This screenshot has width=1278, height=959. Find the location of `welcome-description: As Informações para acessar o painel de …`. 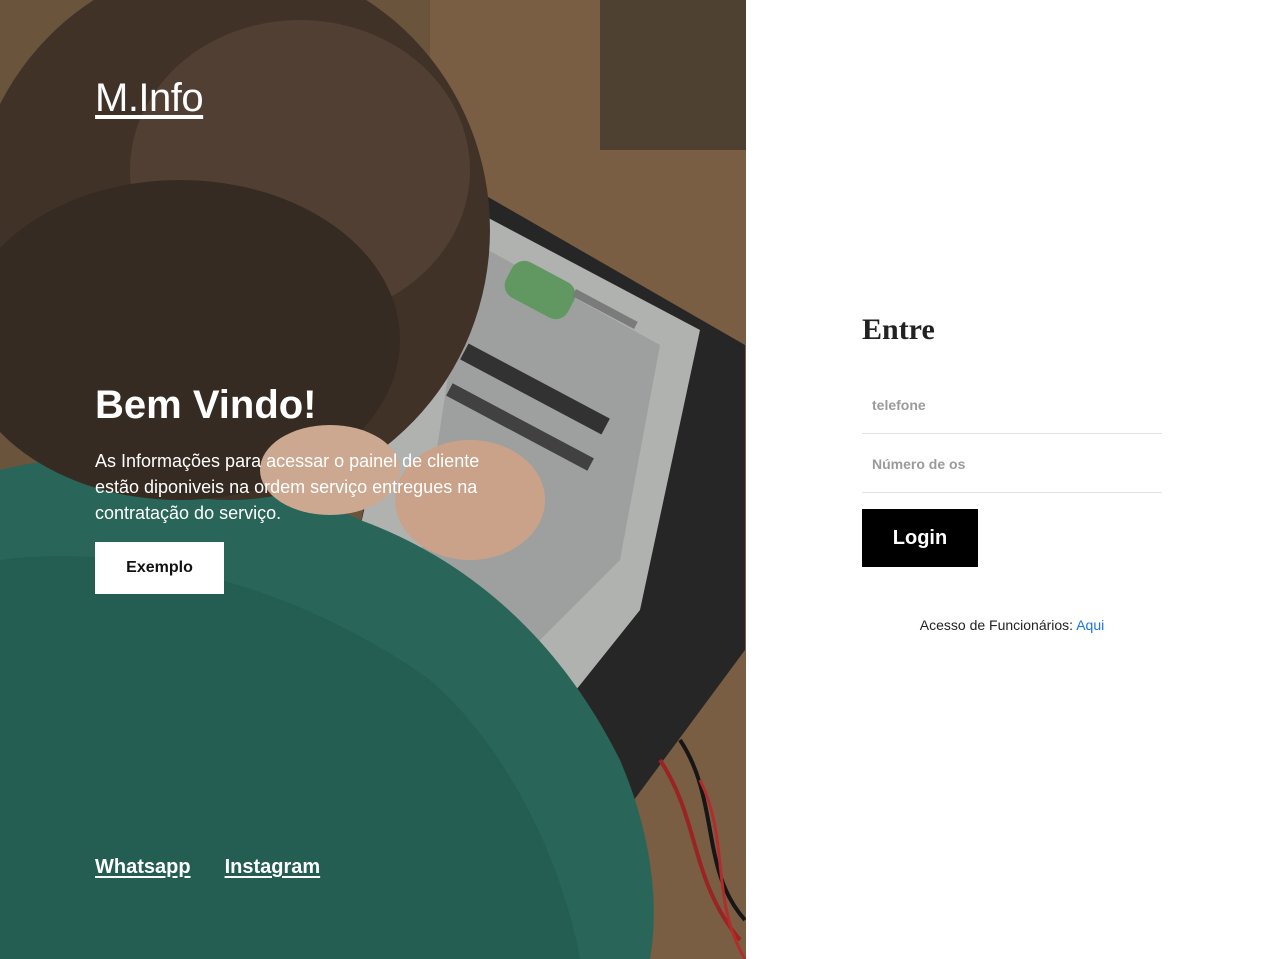

welcome-description: As Informações para acessar o painel de … is located at coordinates (287, 487).